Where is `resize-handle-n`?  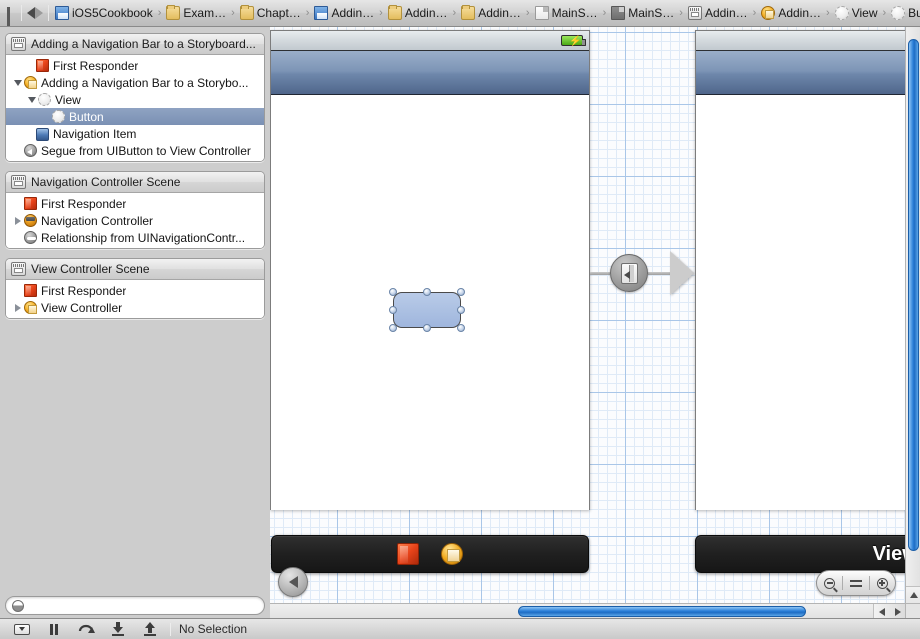
resize-handle-n is located at coordinates (427, 292).